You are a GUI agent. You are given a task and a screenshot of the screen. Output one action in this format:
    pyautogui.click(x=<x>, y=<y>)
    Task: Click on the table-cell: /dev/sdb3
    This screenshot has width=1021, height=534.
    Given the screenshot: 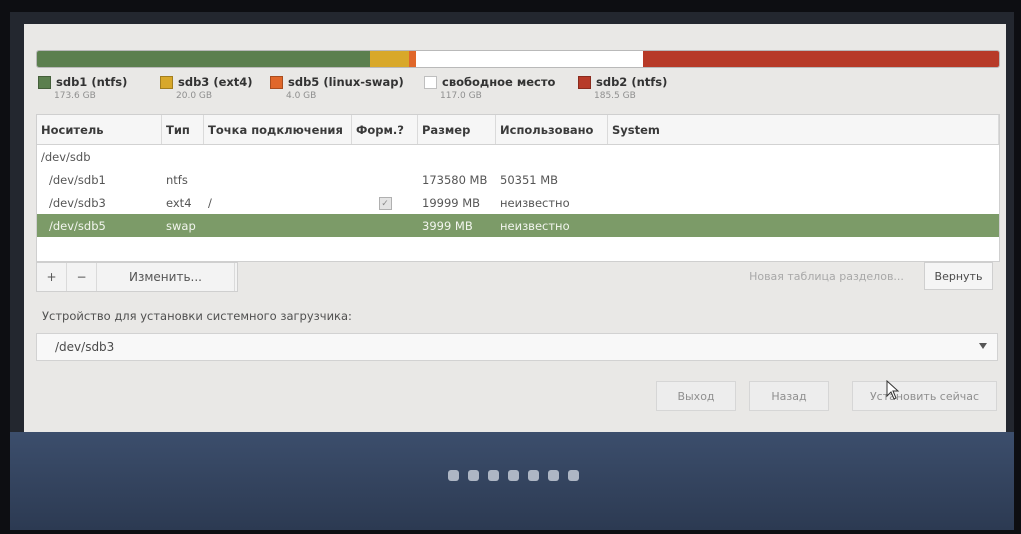 What is the action you would take?
    pyautogui.click(x=77, y=202)
    